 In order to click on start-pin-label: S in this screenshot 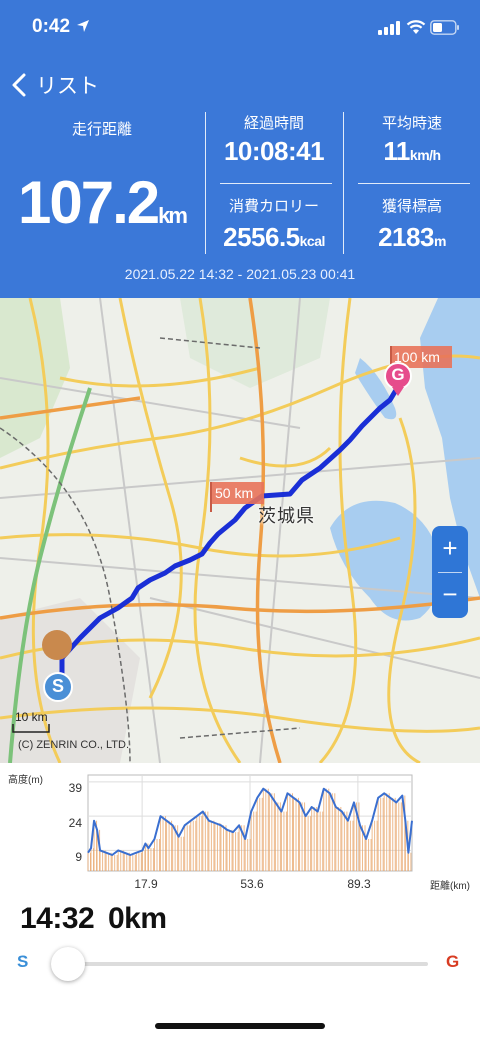, I will do `click(57, 686)`.